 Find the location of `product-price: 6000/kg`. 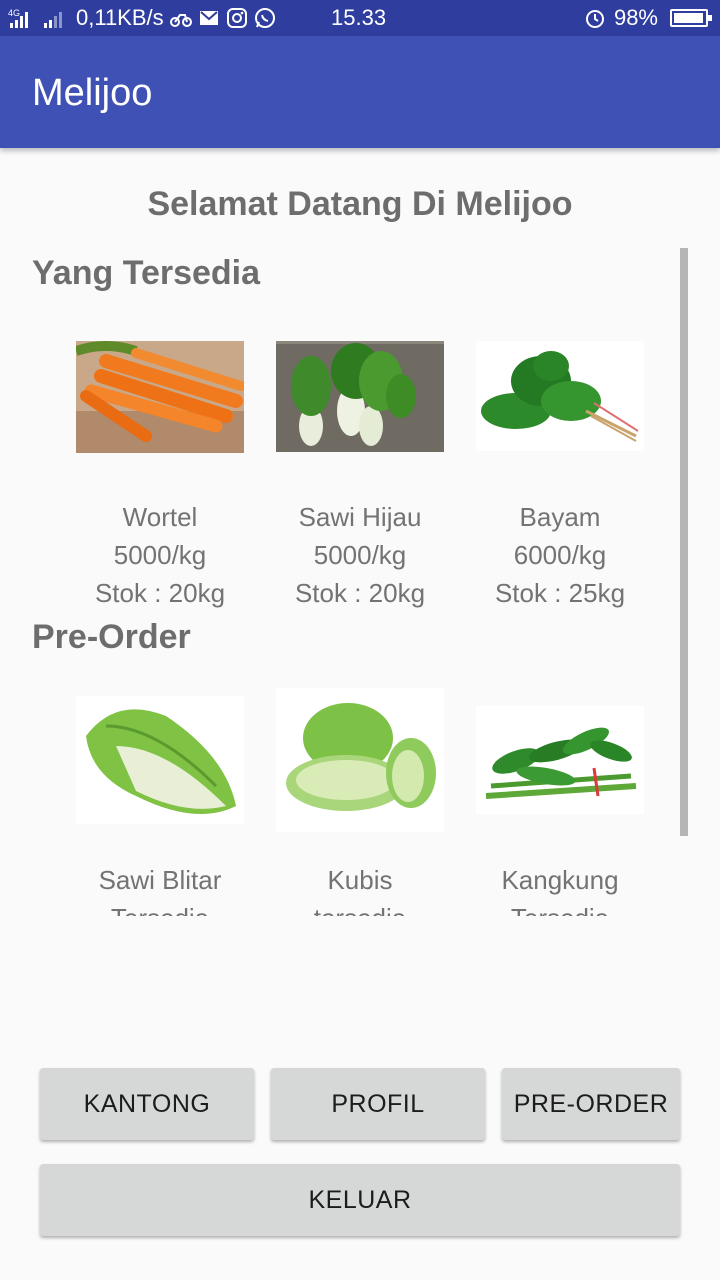

product-price: 6000/kg is located at coordinates (560, 555).